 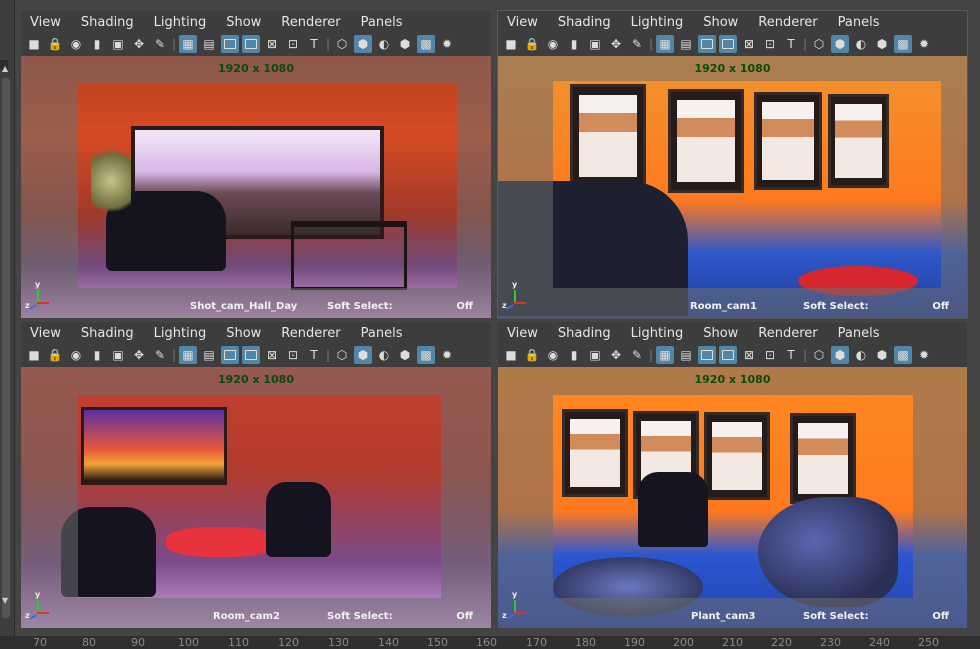 What do you see at coordinates (5, 68) in the screenshot?
I see `scroll-up-icon: ▲` at bounding box center [5, 68].